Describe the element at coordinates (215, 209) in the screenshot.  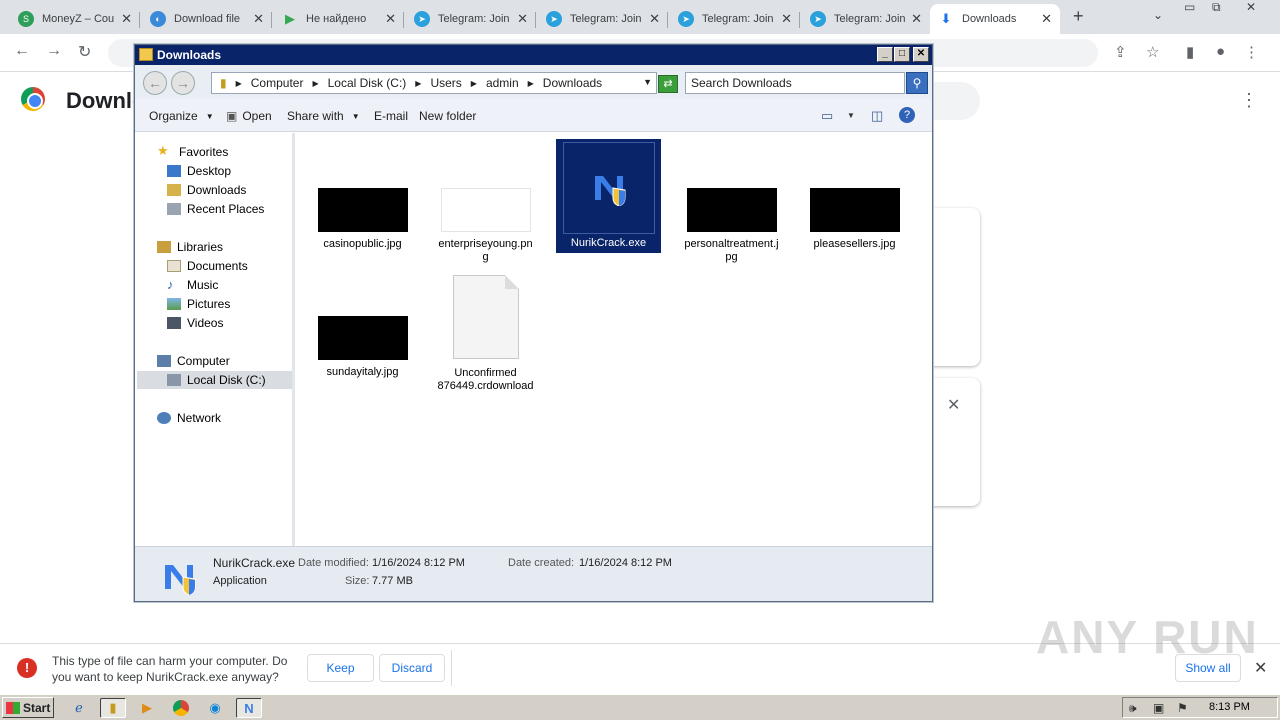
I see `nav-recent-places: Recent Places` at that location.